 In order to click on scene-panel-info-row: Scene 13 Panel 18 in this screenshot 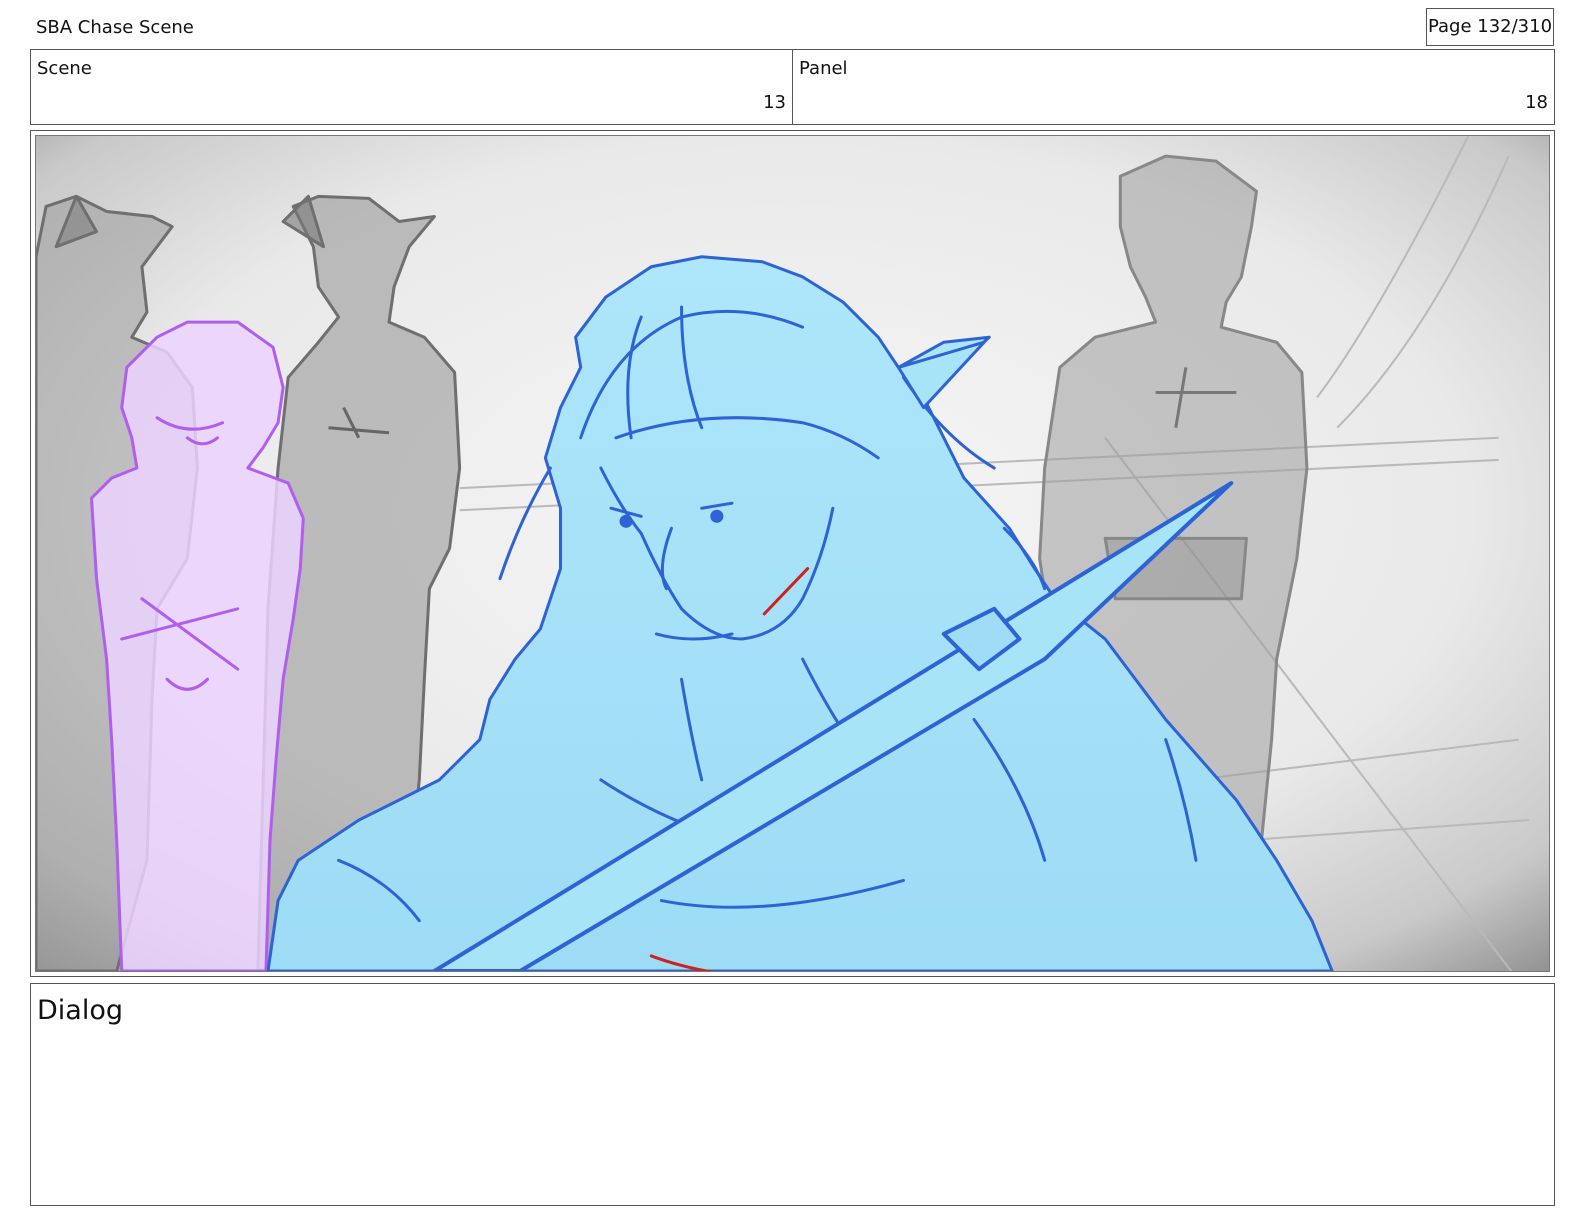, I will do `click(792, 87)`.